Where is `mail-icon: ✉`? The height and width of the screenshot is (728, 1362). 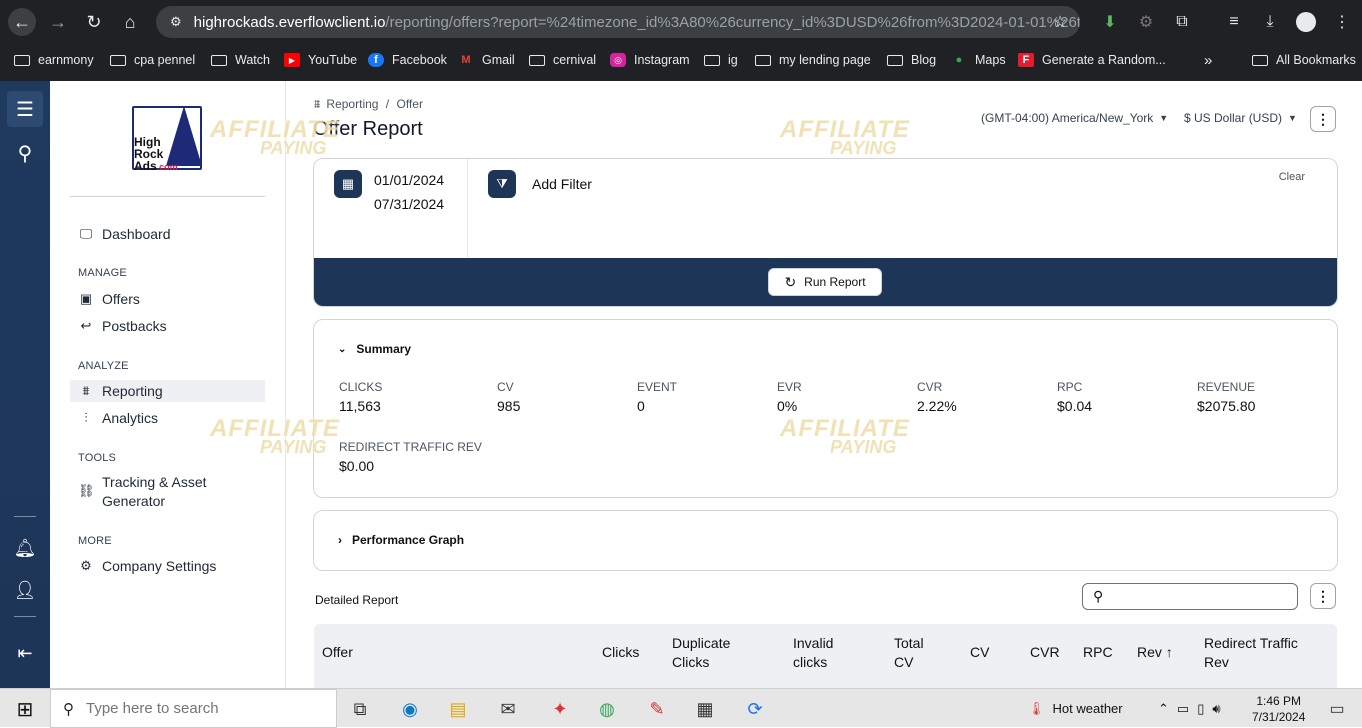
mail-icon: ✉ is located at coordinates (508, 709).